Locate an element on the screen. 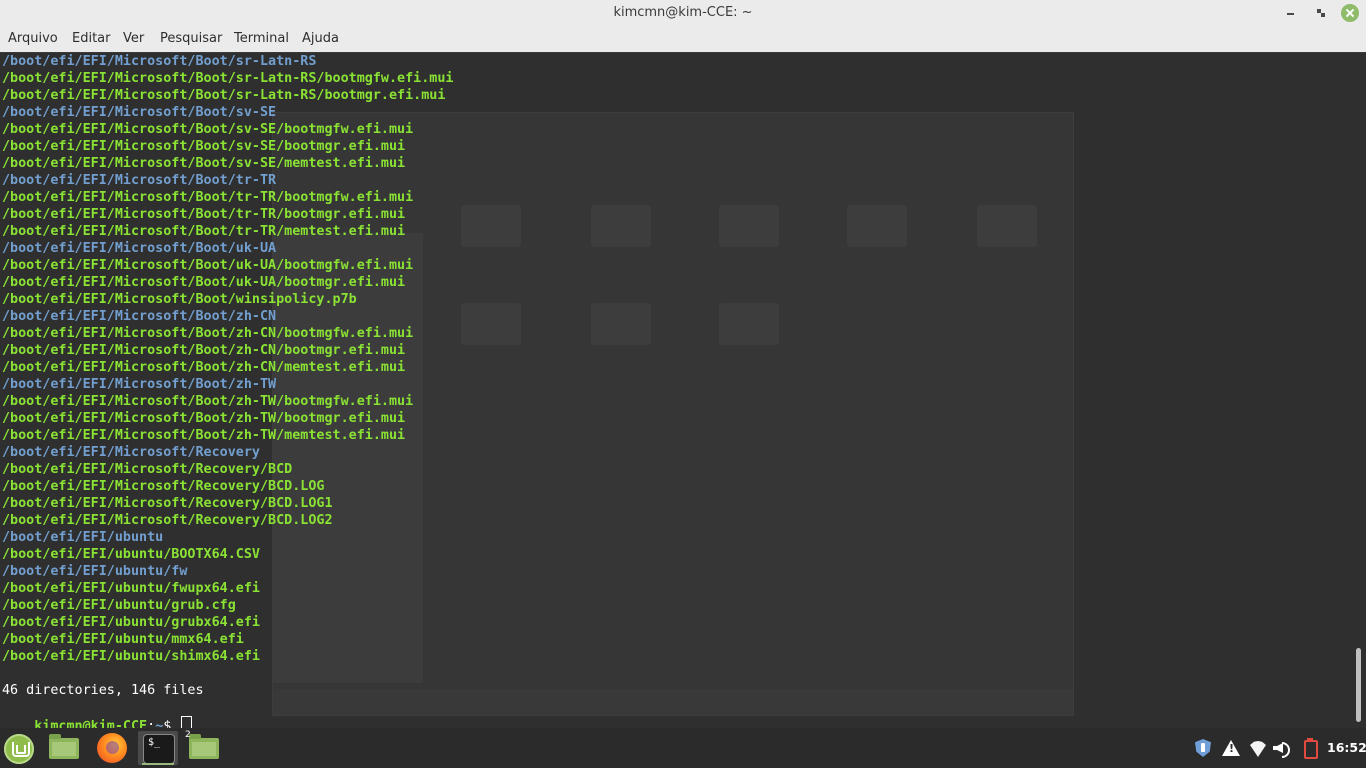  directory-line: /boot/efi/EFI/Microsoft/Boot/uk-UA is located at coordinates (139, 248).